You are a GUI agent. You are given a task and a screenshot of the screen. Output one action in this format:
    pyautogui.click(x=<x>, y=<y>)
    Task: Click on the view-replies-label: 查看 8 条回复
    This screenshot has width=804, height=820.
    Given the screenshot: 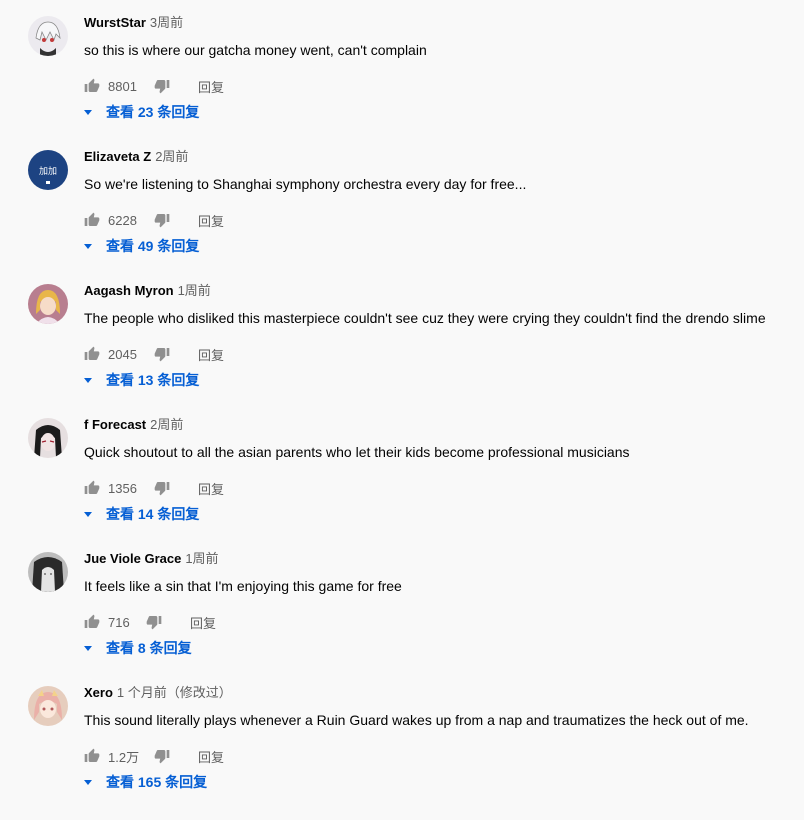 What is the action you would take?
    pyautogui.click(x=149, y=648)
    